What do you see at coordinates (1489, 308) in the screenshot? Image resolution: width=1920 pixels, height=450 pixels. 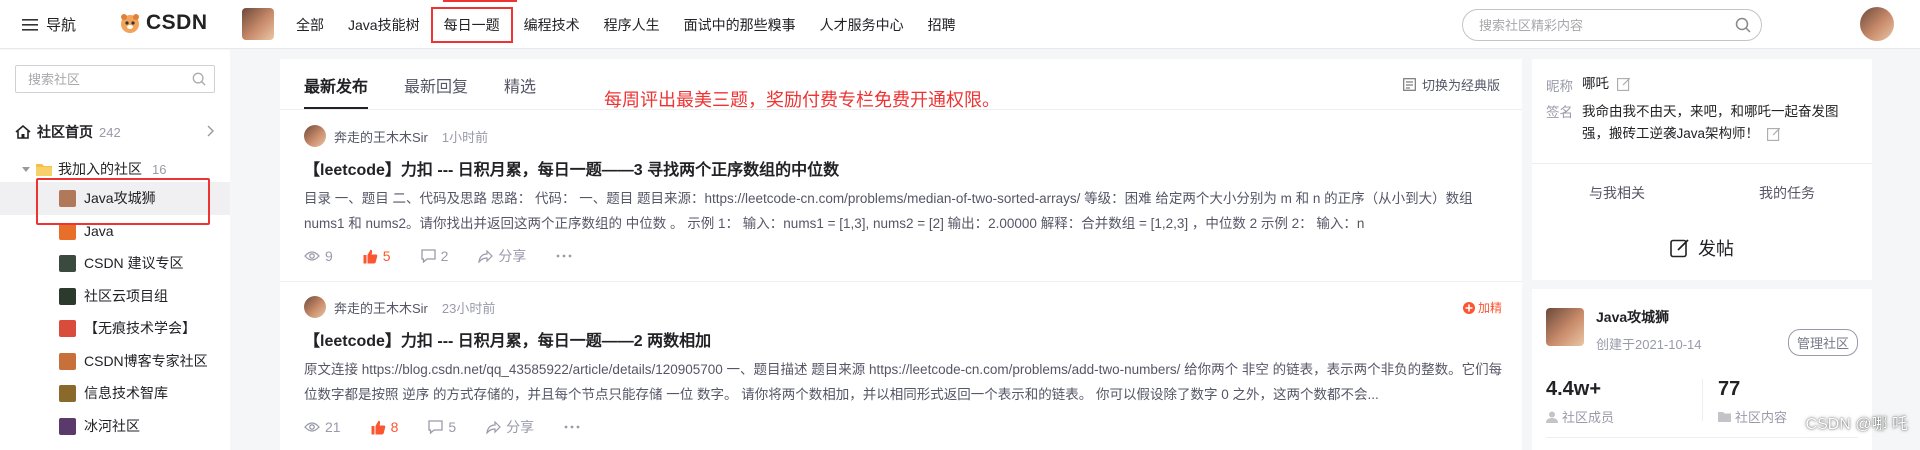 I see `featured-label: 加精` at bounding box center [1489, 308].